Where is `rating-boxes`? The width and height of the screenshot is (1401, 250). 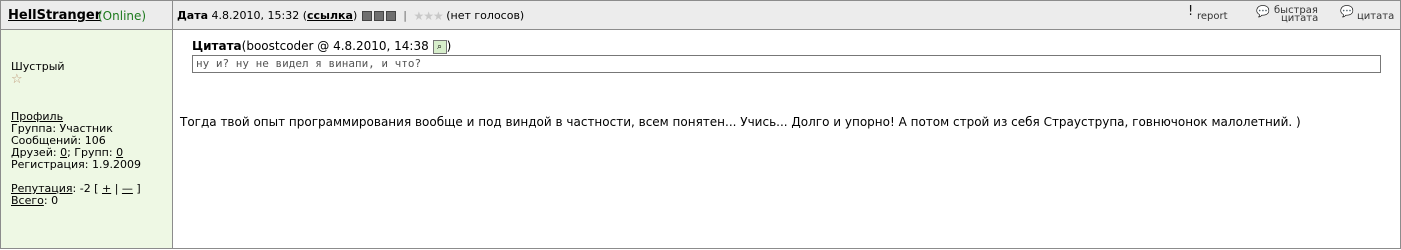
rating-boxes is located at coordinates (381, 15).